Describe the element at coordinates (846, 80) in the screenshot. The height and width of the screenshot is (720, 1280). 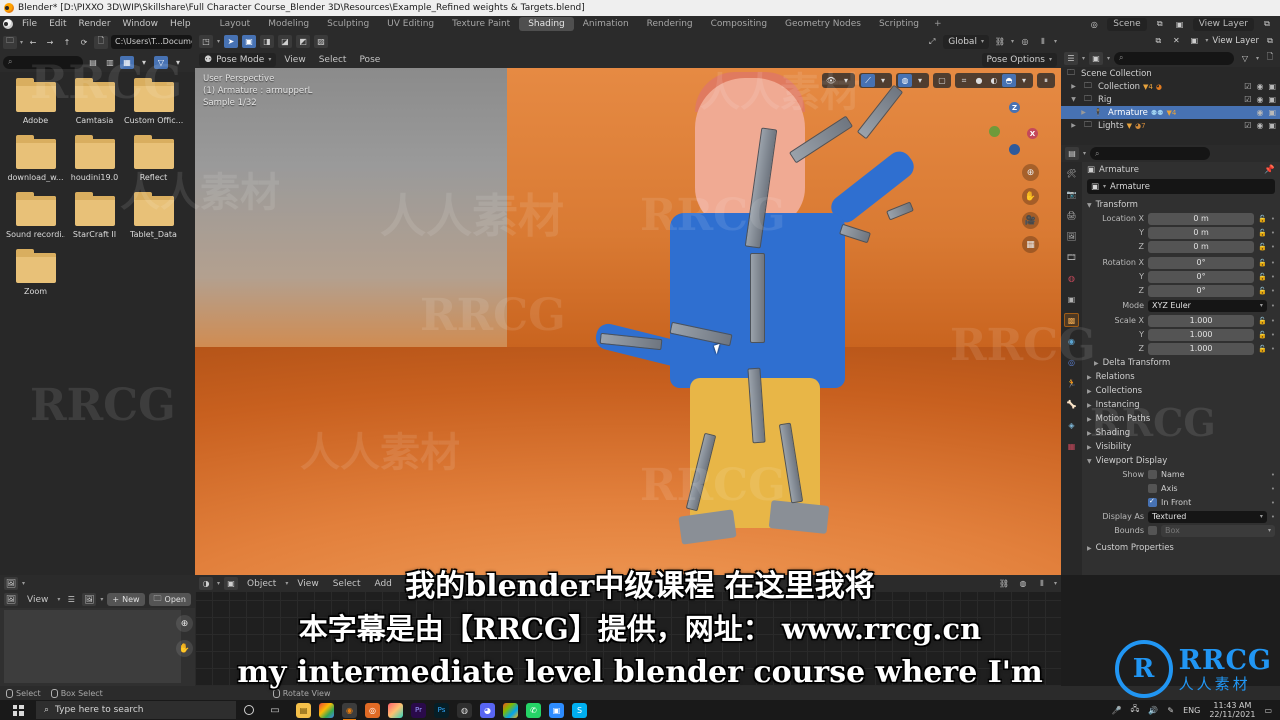
I see `visibility-caret-icon: ▾` at that location.